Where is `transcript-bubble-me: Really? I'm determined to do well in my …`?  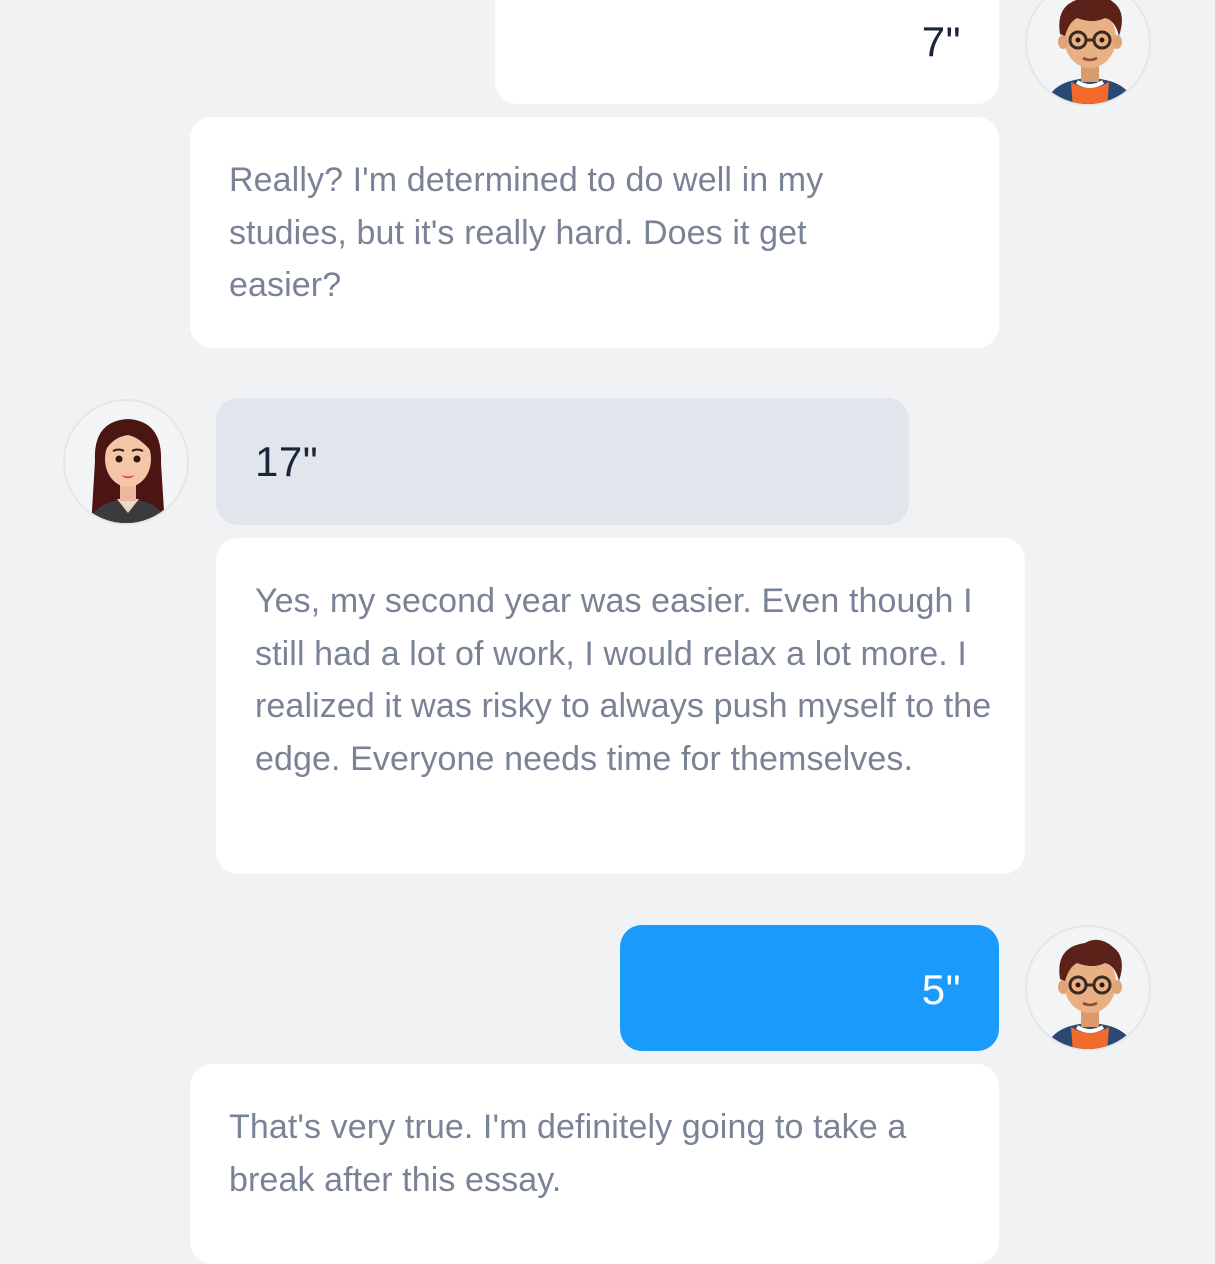
transcript-bubble-me: Really? I'm determined to do well in my … is located at coordinates (594, 232).